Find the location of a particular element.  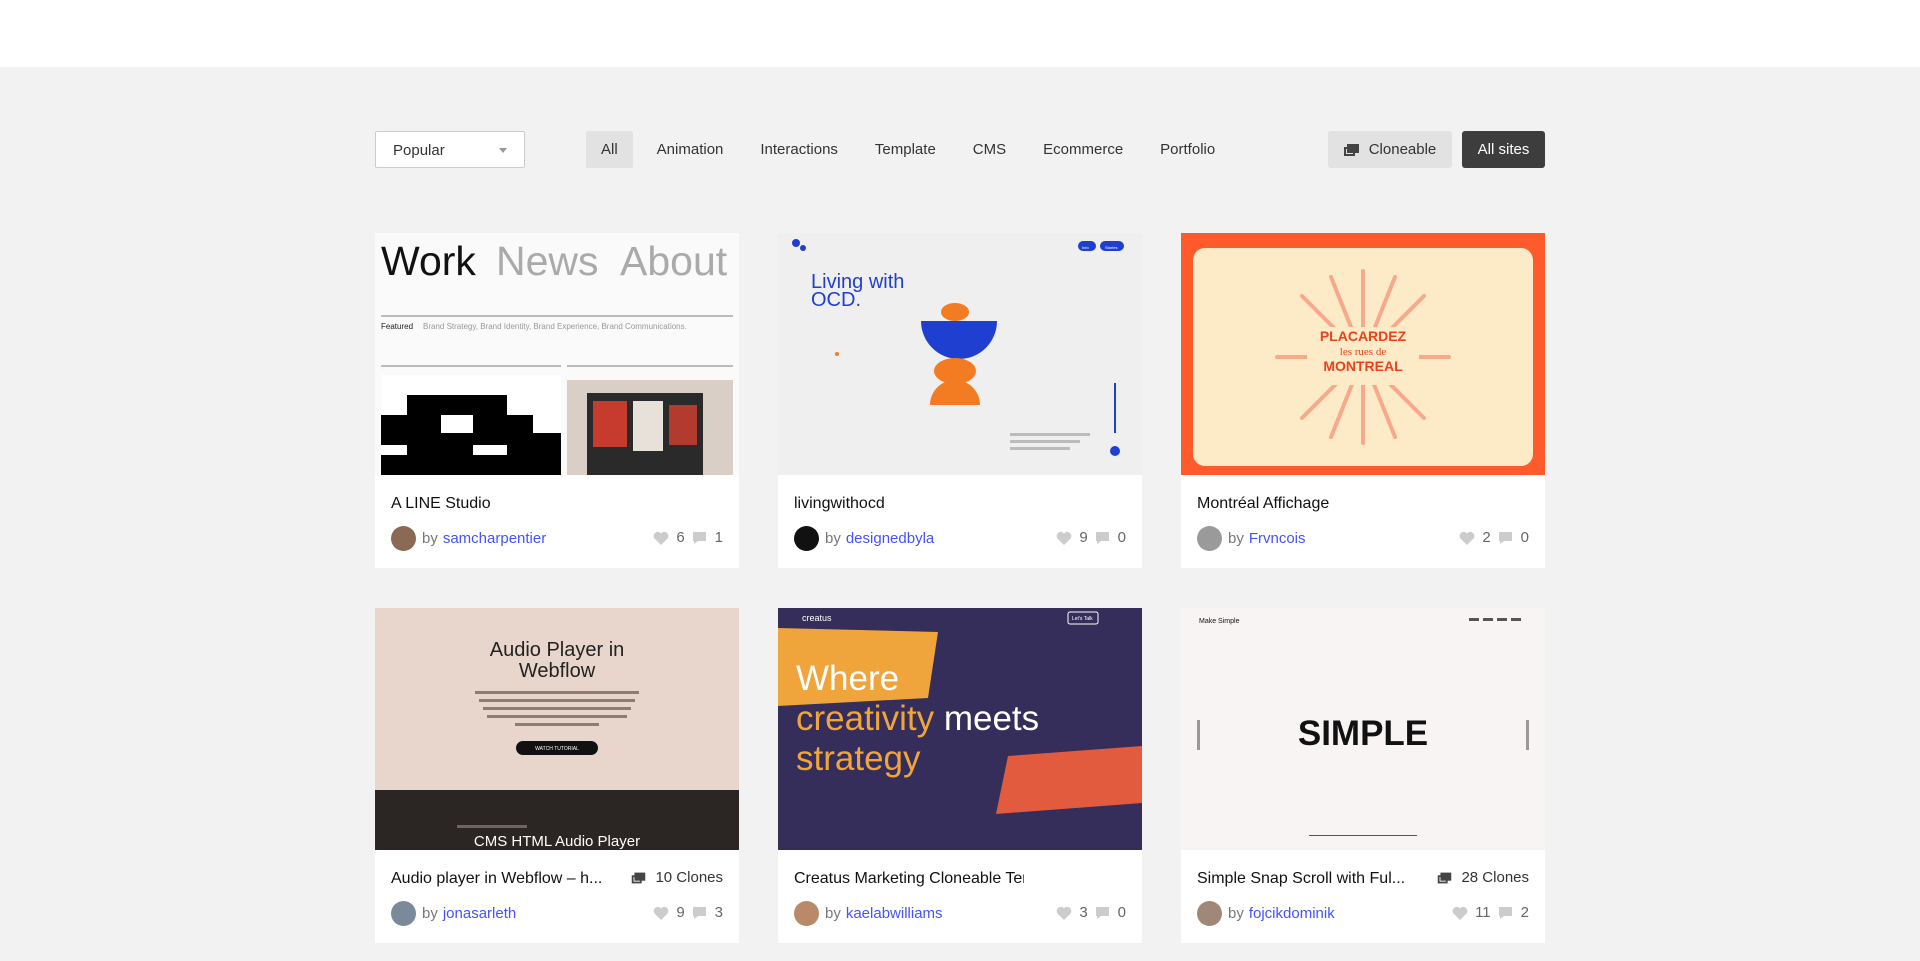

site-thumbnail: Make Simple SIMPLE is located at coordinates (1363, 729).